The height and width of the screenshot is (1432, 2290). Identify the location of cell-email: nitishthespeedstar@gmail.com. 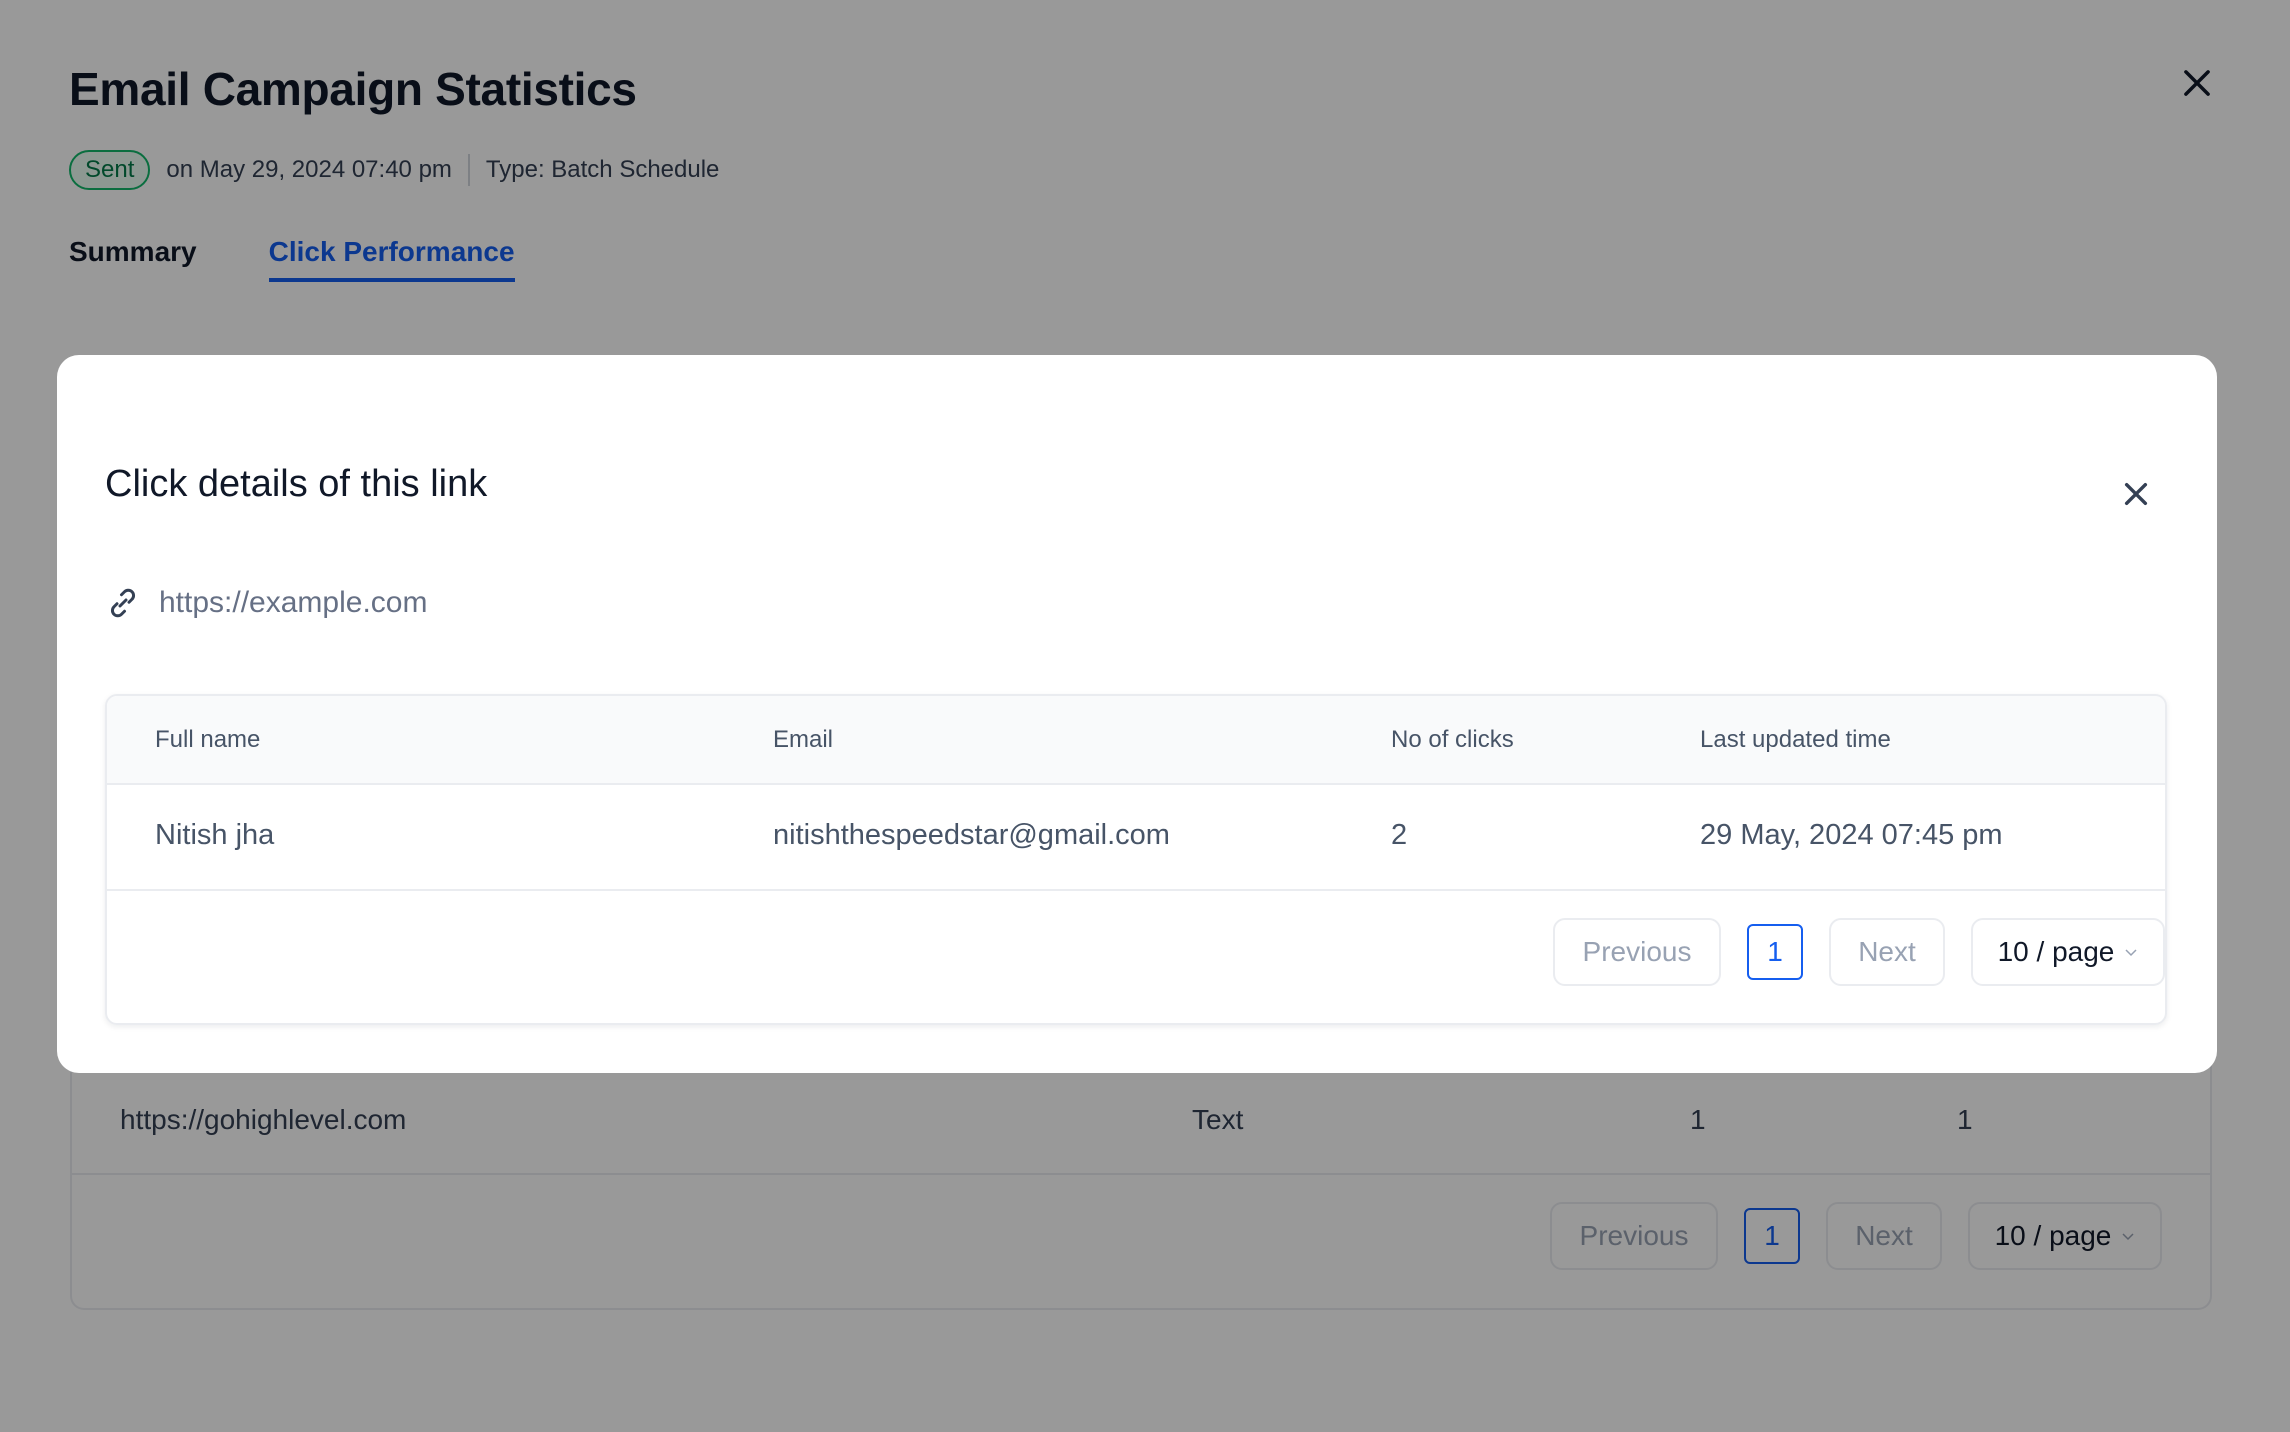
(971, 835).